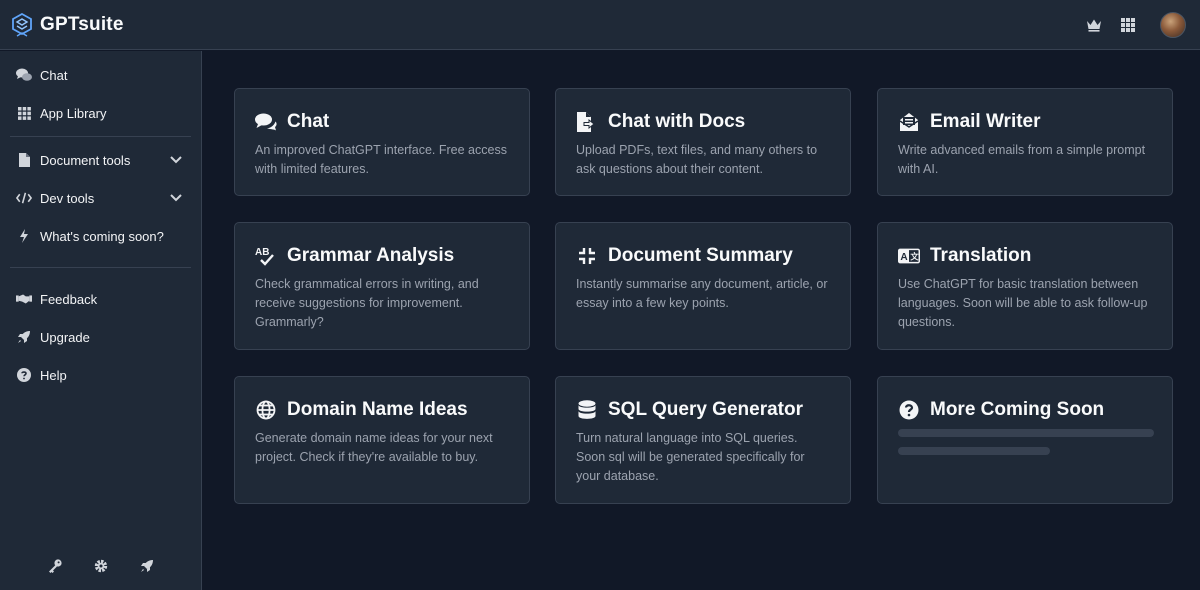  I want to click on brand: GPTsuite, so click(68, 24).